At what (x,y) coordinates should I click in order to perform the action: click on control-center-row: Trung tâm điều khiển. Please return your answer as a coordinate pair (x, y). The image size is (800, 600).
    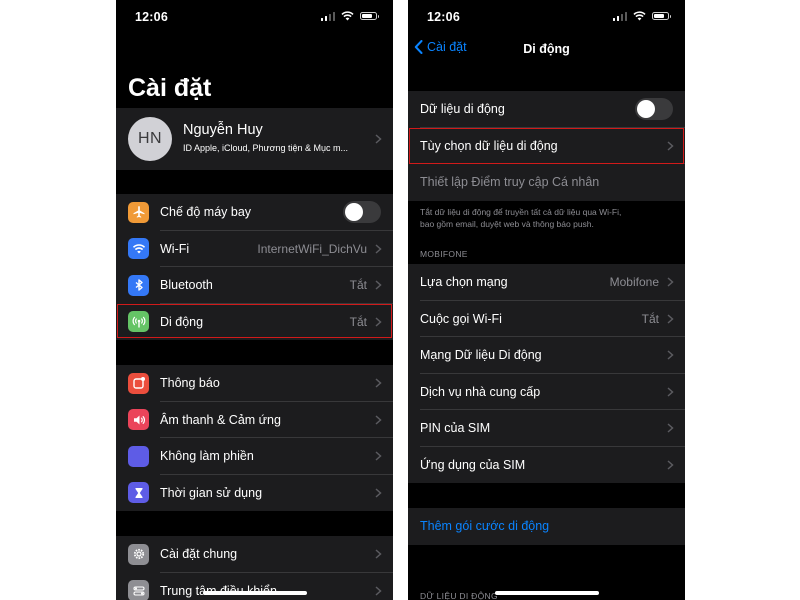
    Looking at the image, I should click on (254, 586).